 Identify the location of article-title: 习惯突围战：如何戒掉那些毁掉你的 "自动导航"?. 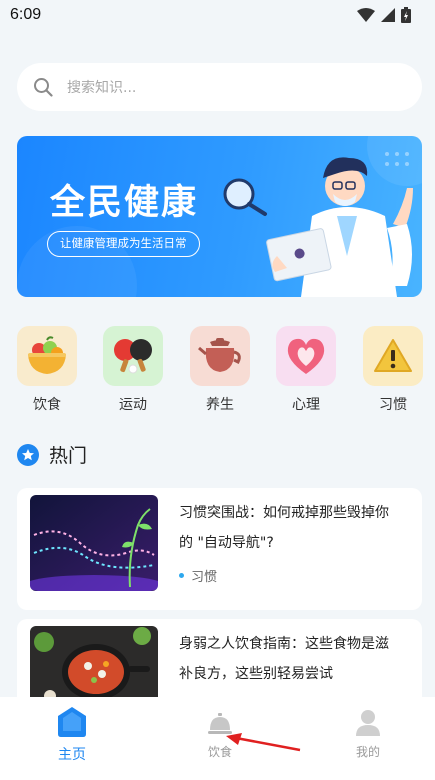
(284, 528).